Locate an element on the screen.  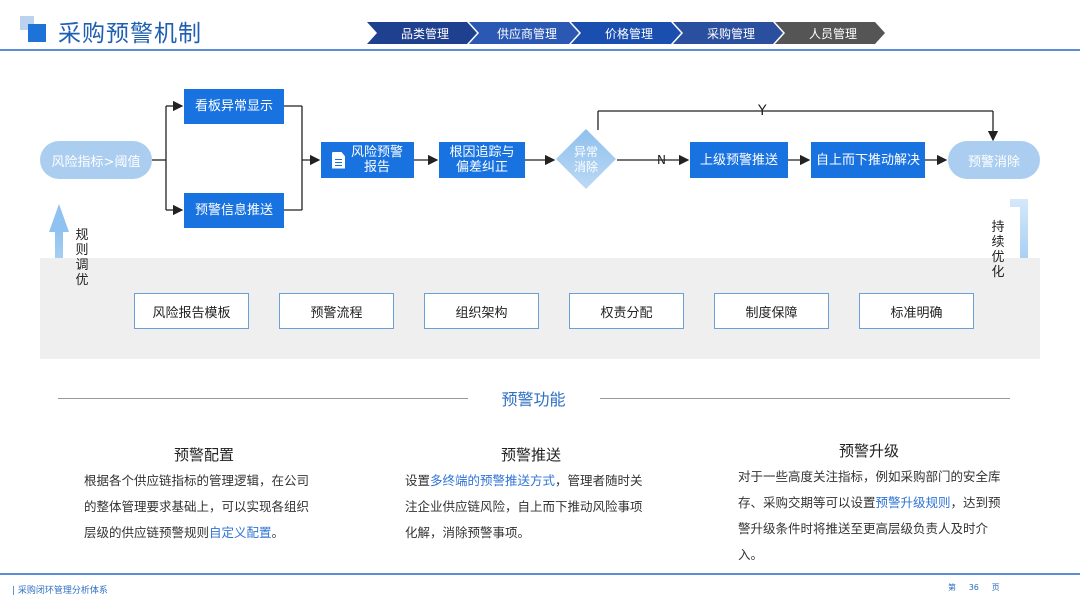
foundation-item: 制度保障 is located at coordinates (771, 311).